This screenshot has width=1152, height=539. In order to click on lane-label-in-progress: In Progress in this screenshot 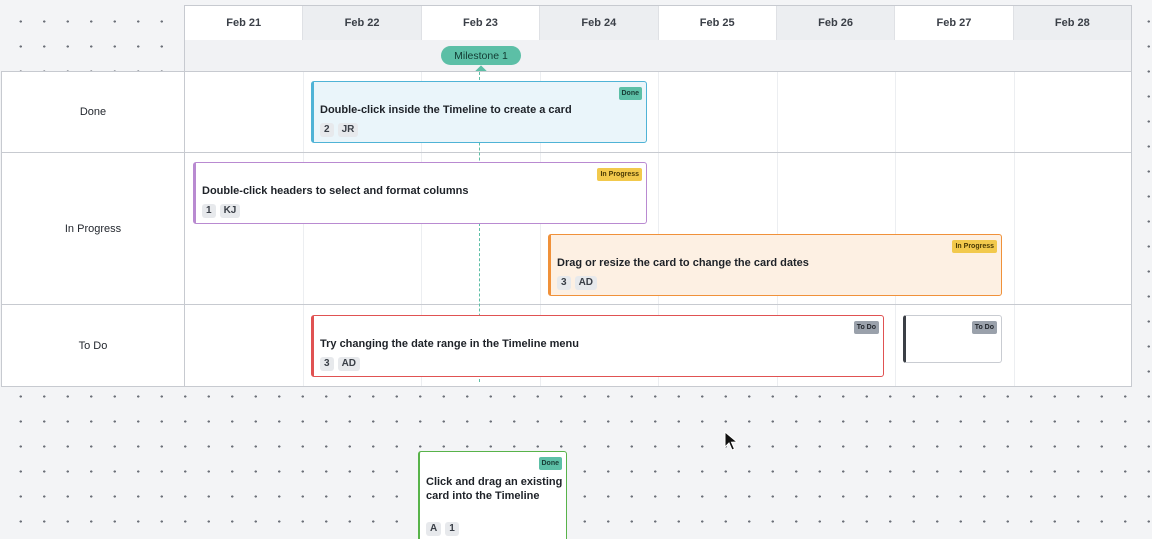, I will do `click(93, 228)`.